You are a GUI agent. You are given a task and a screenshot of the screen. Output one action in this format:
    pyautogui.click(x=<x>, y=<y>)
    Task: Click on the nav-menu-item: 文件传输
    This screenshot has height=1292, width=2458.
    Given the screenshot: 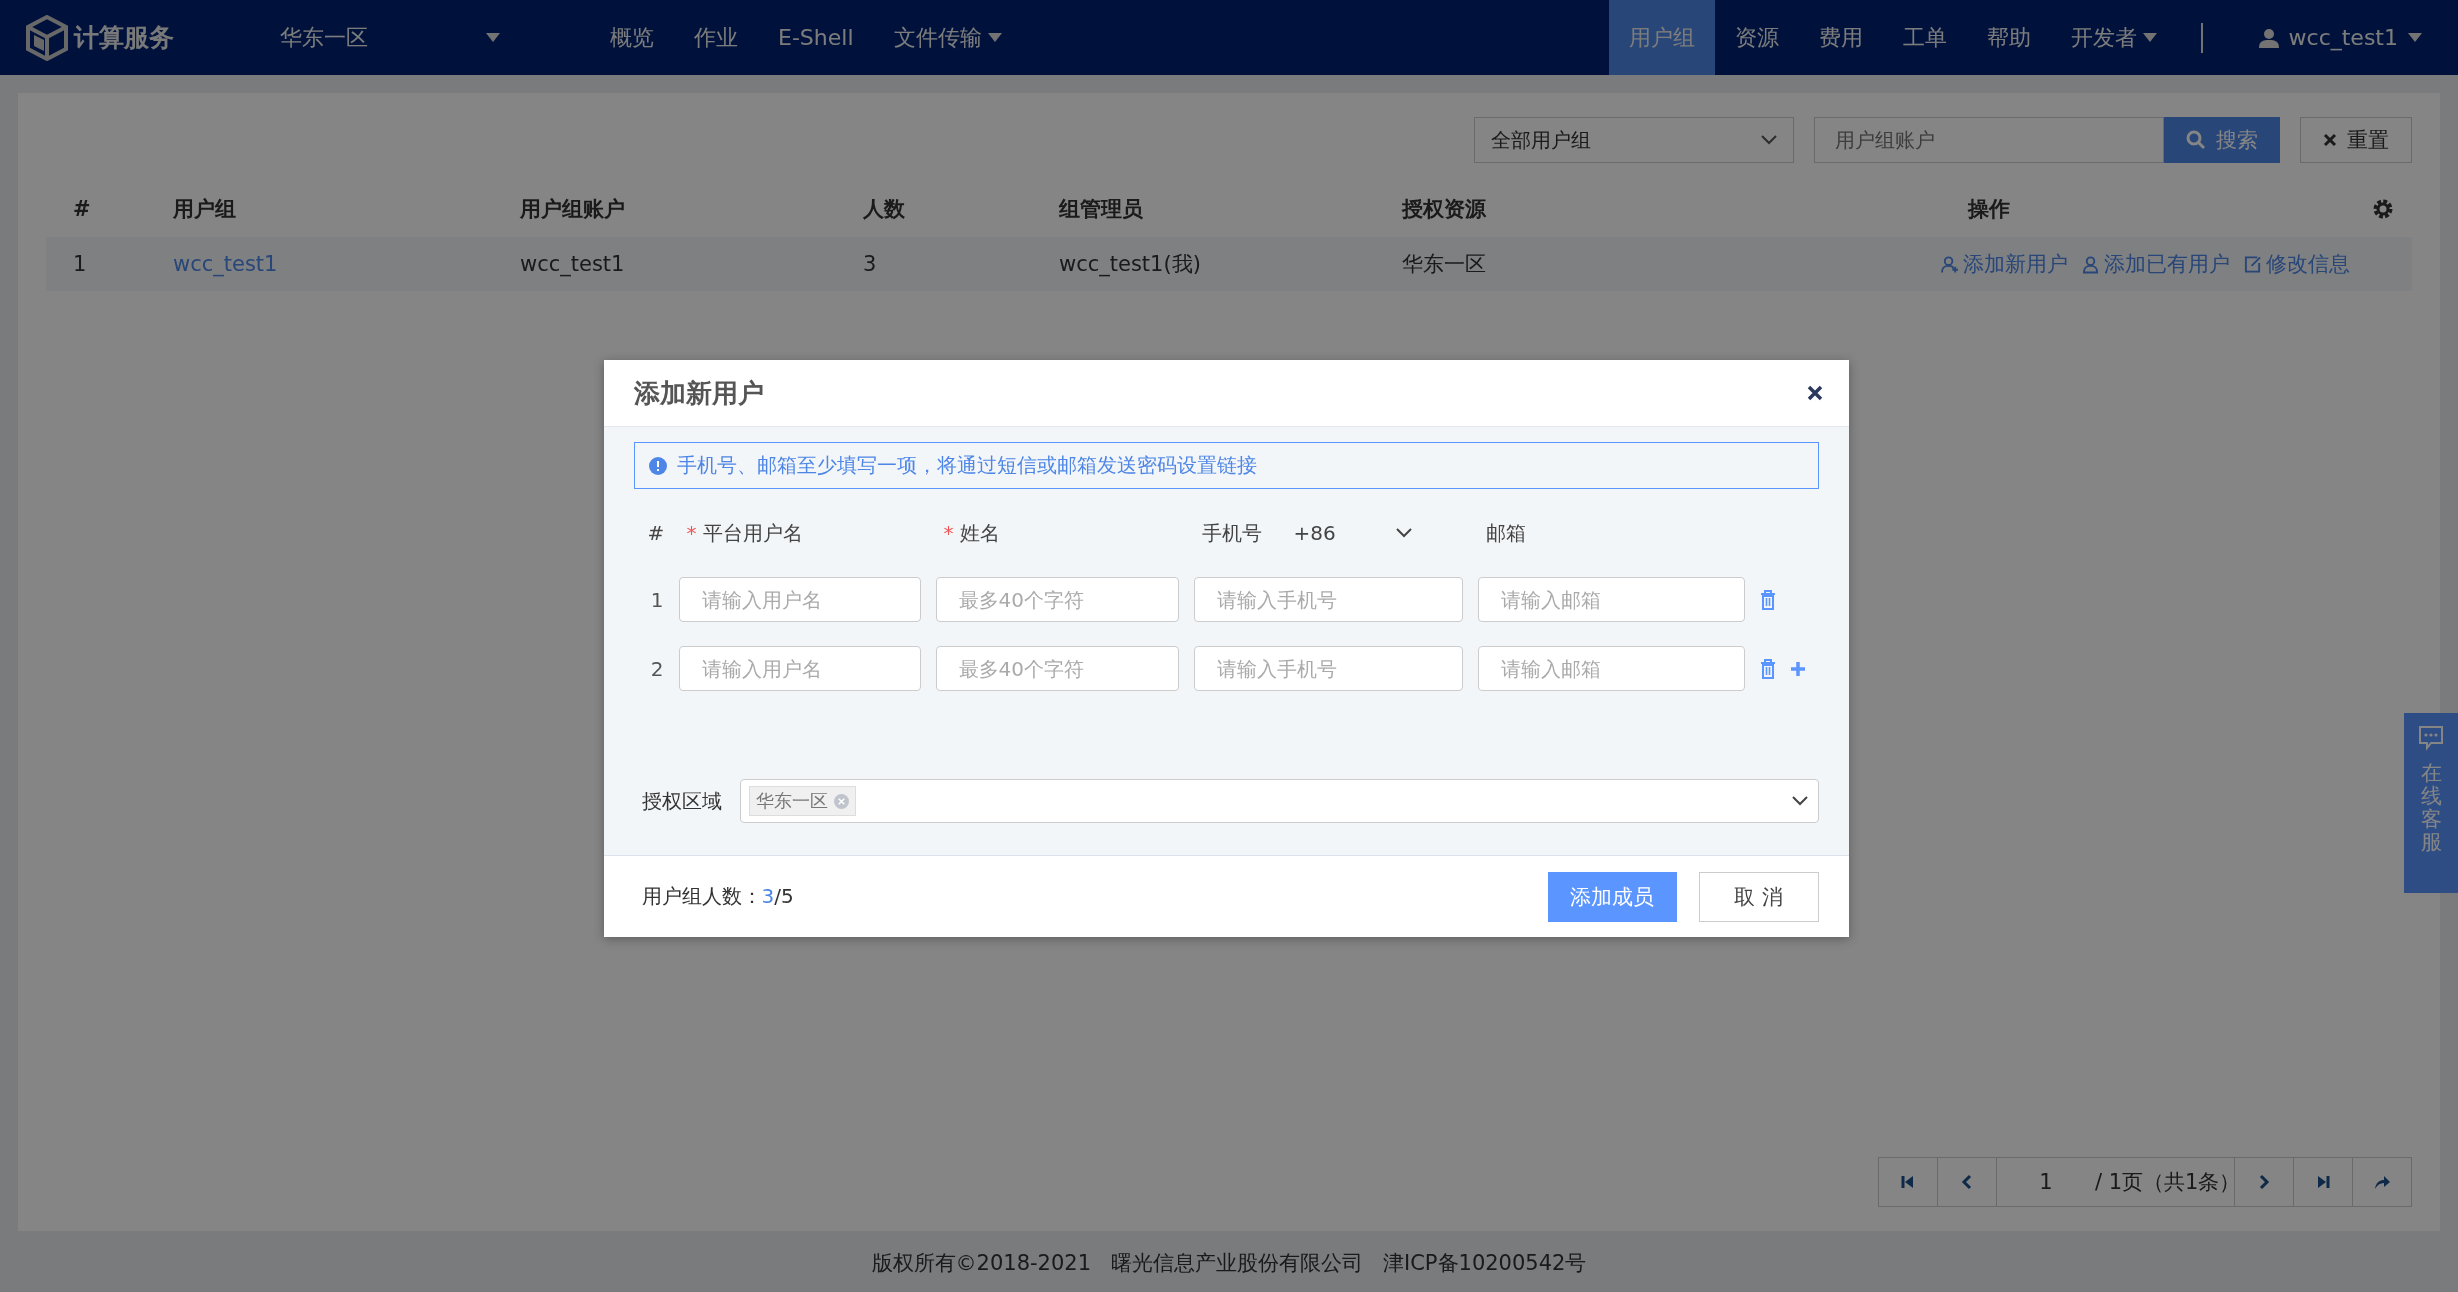 What is the action you would take?
    pyautogui.click(x=947, y=37)
    